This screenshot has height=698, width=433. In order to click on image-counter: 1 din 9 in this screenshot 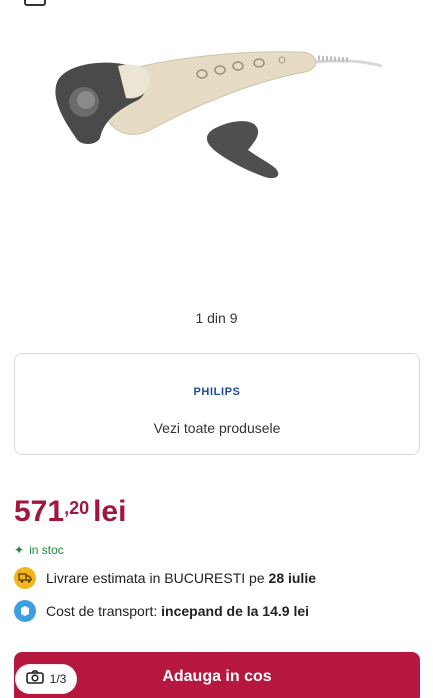, I will do `click(216, 318)`.